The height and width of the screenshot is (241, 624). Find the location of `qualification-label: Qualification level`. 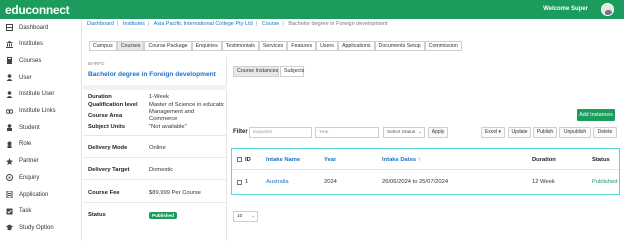

qualification-label: Qualification level is located at coordinates (113, 105).